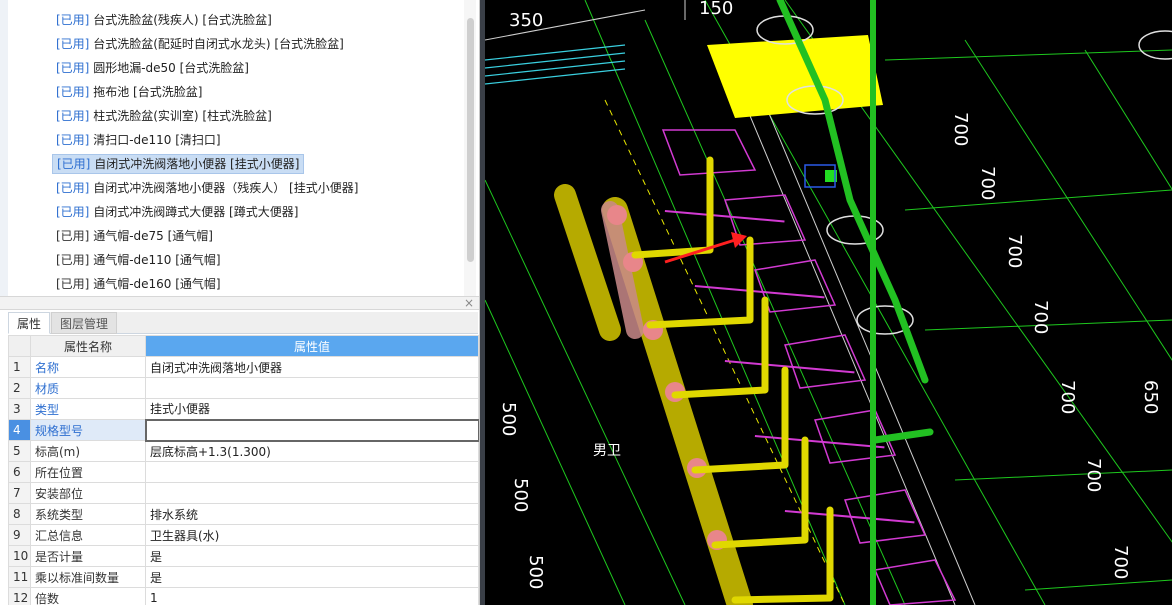 This screenshot has height=605, width=1172. I want to click on row-index: 5, so click(19, 451).